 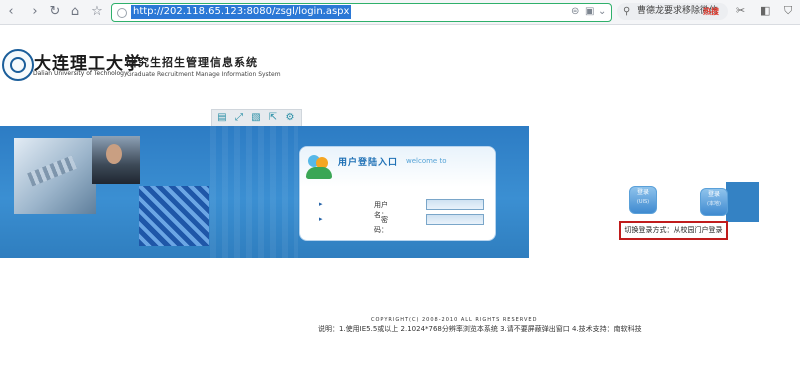 What do you see at coordinates (122, 13) in the screenshot?
I see `site-info-icon` at bounding box center [122, 13].